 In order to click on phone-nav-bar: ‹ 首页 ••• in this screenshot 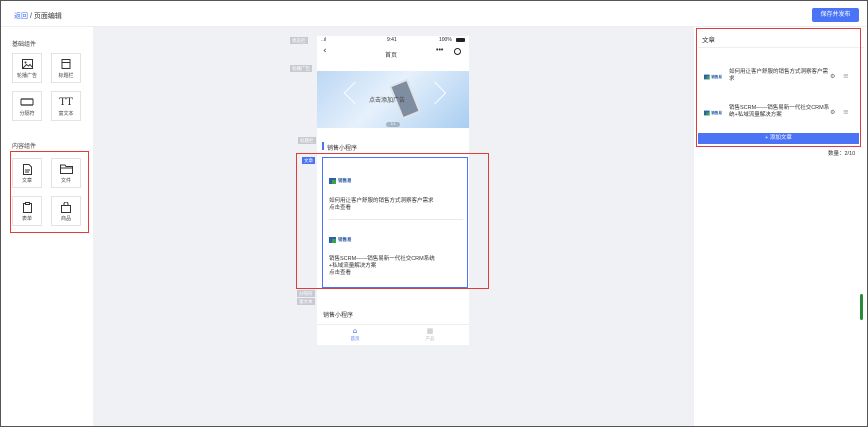, I will do `click(393, 53)`.